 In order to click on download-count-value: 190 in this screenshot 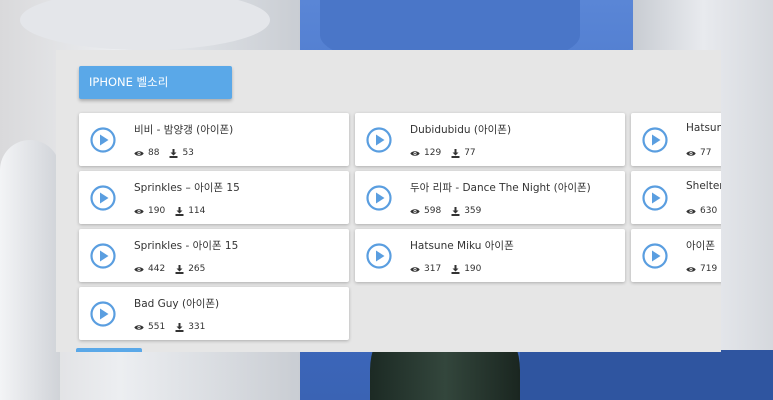, I will do `click(473, 269)`.